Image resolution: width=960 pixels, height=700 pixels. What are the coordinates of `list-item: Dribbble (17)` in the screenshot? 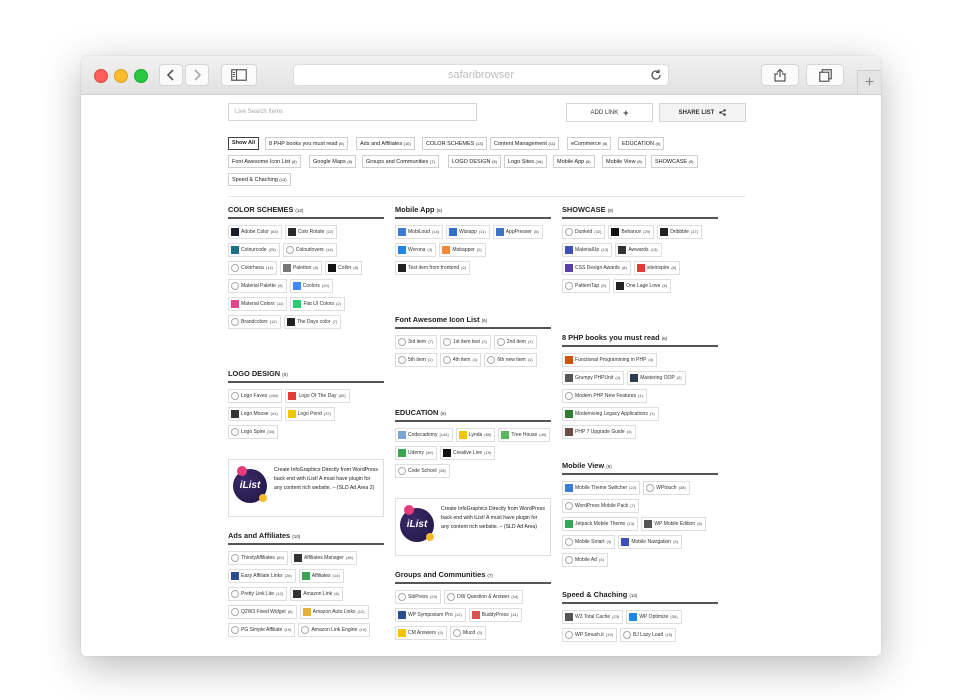 It's located at (679, 232).